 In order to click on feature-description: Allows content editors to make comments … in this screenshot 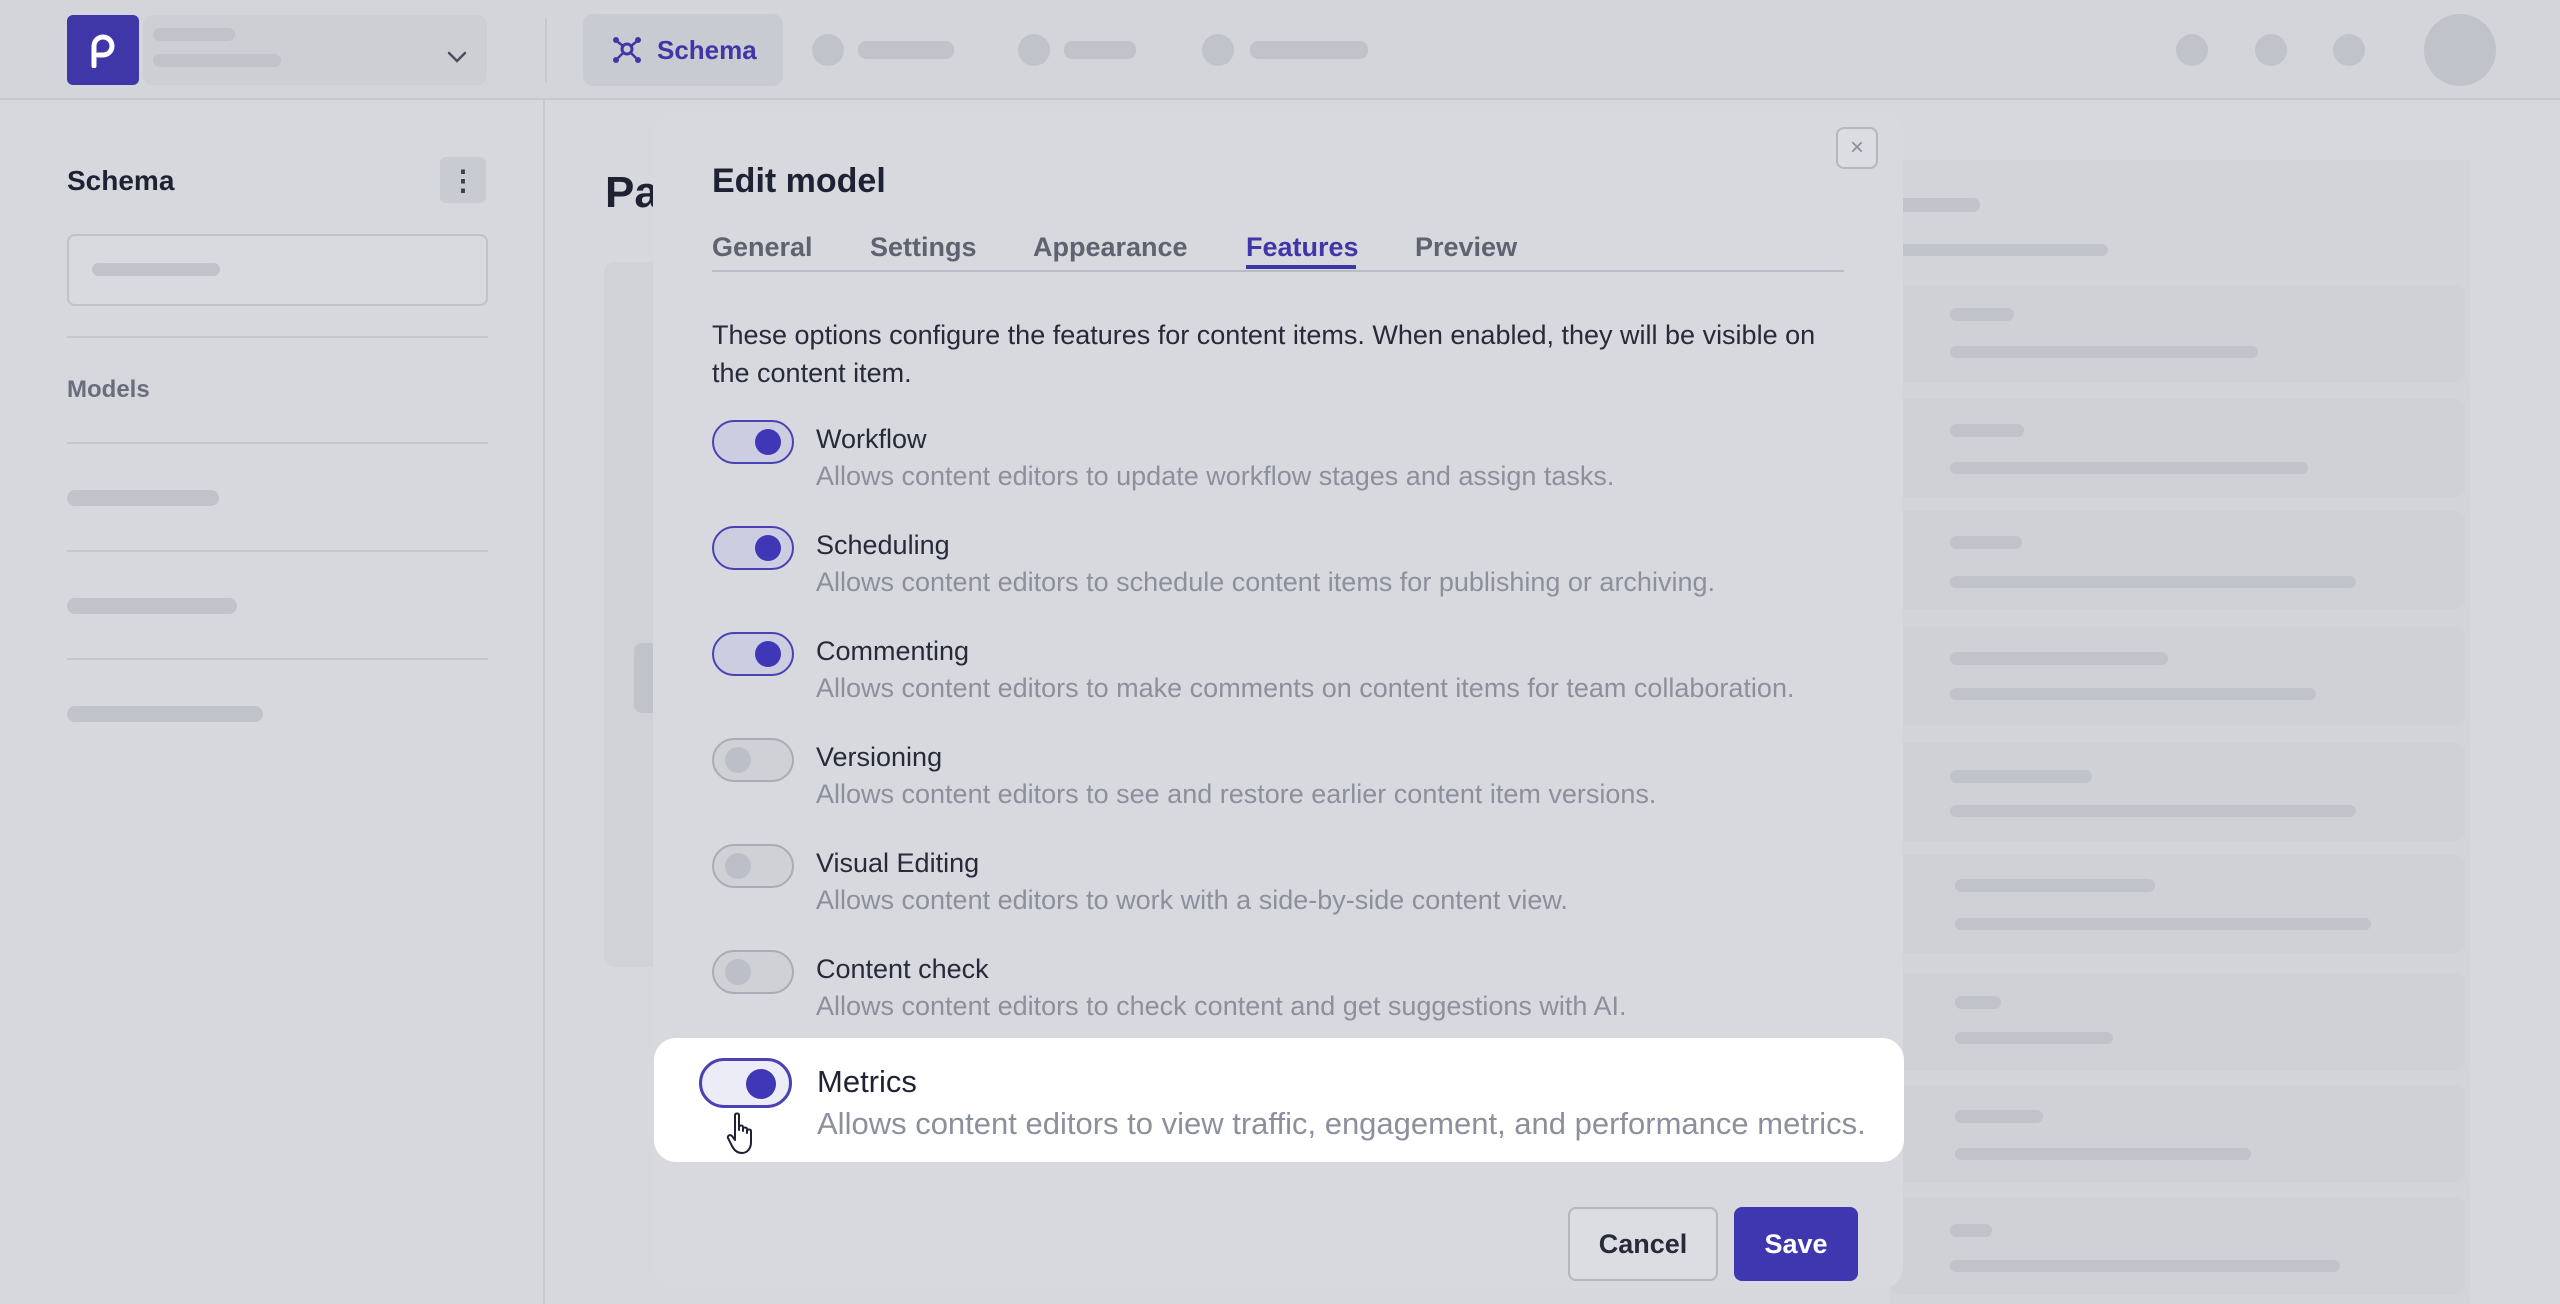, I will do `click(1305, 688)`.